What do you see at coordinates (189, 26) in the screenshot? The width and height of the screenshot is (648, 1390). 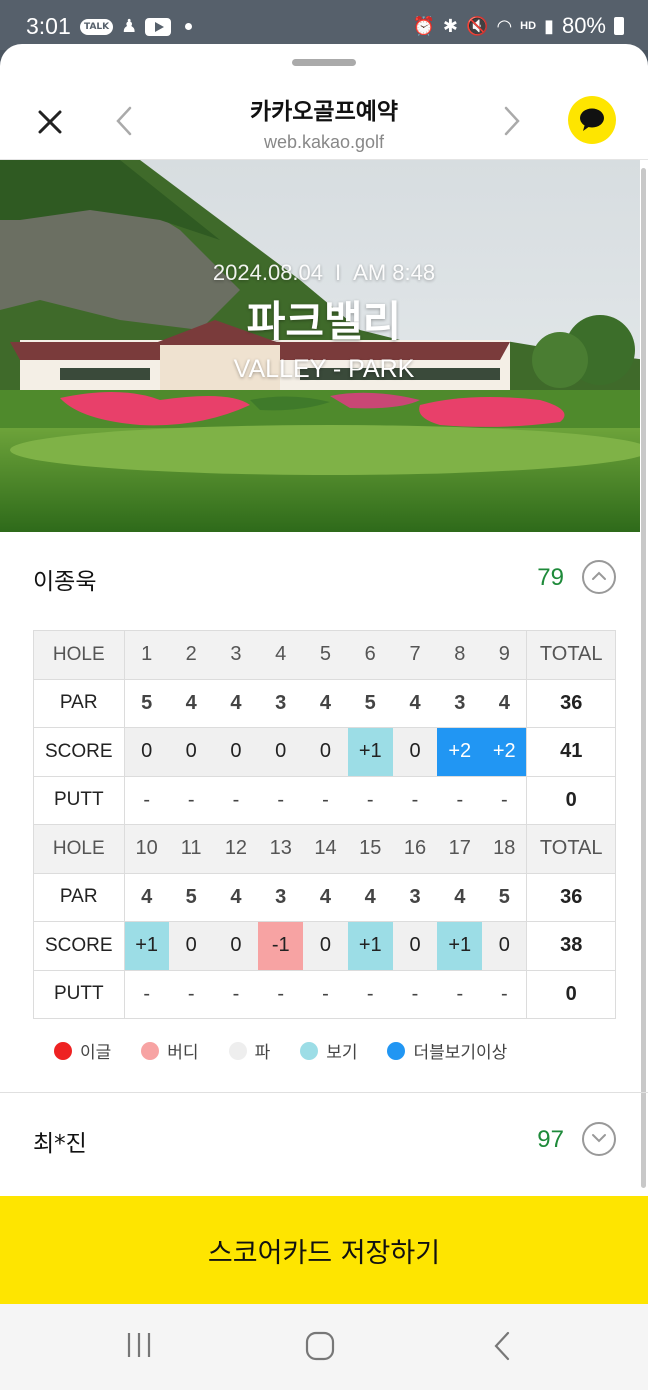 I see `more-notifications-icon` at bounding box center [189, 26].